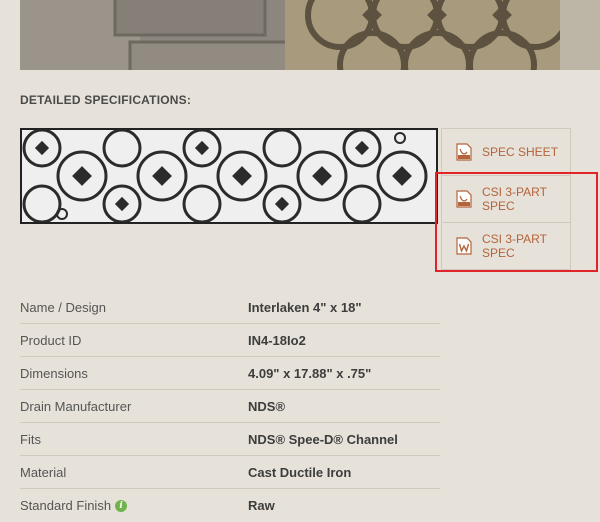  Describe the element at coordinates (230, 340) in the screenshot. I see `spec-row: Product ID IN4-18Io2` at that location.